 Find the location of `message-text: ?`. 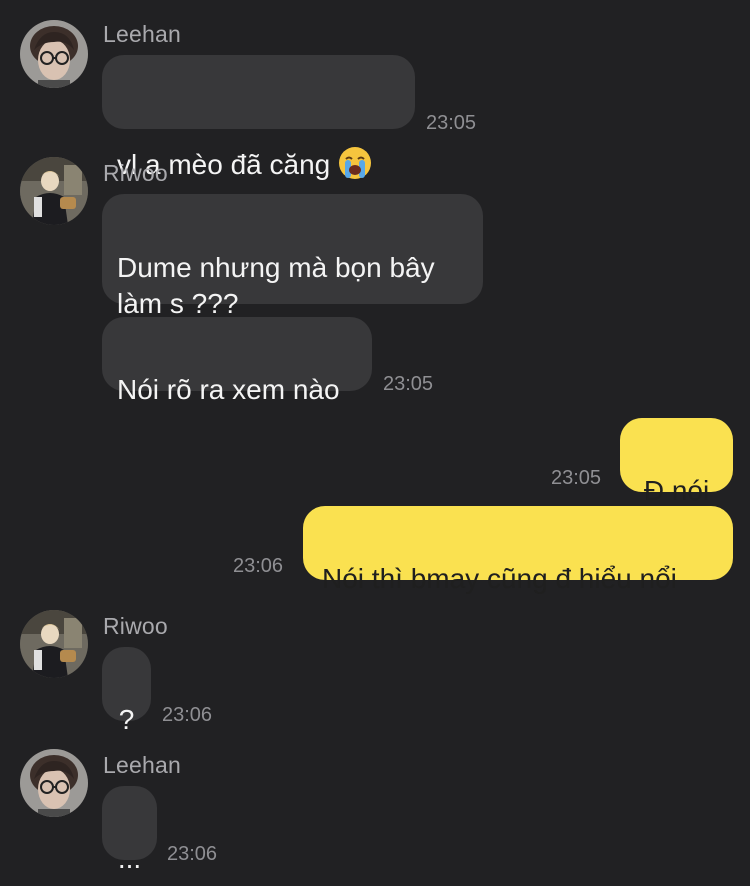

message-text: ? is located at coordinates (126, 719).